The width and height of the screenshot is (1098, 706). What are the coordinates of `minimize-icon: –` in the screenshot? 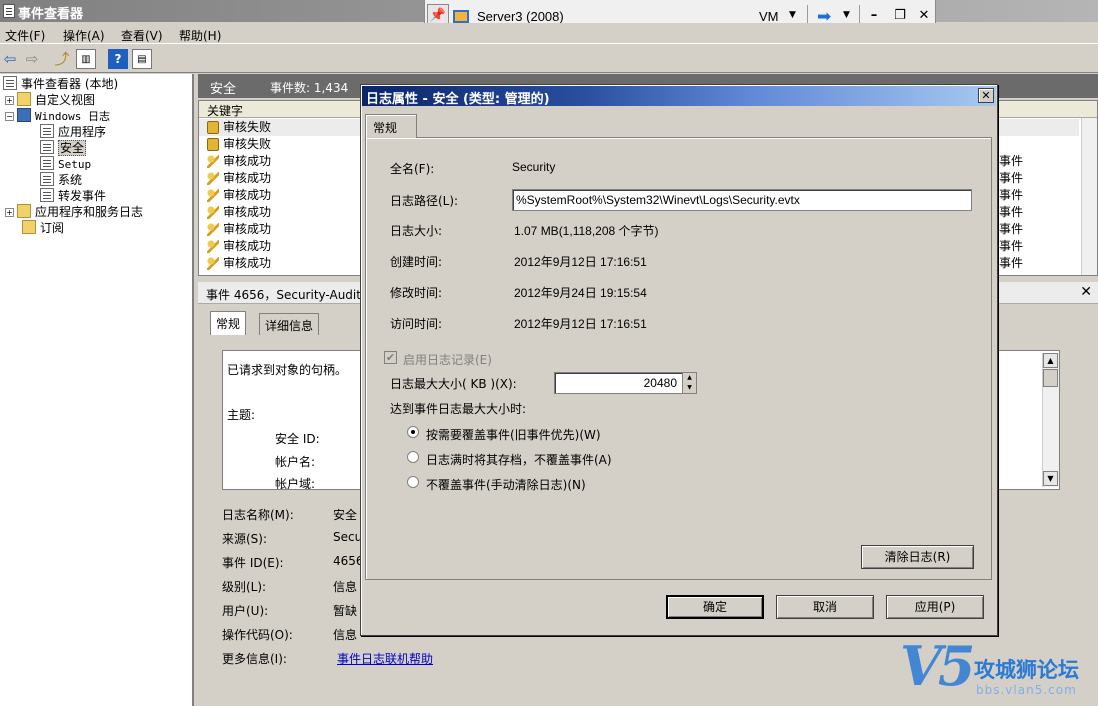 It's located at (874, 15).